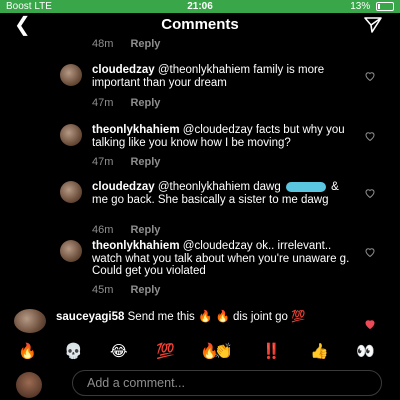  Describe the element at coordinates (271, 352) in the screenshot. I see `double-exclamation-emoji-button: ‼️` at that location.